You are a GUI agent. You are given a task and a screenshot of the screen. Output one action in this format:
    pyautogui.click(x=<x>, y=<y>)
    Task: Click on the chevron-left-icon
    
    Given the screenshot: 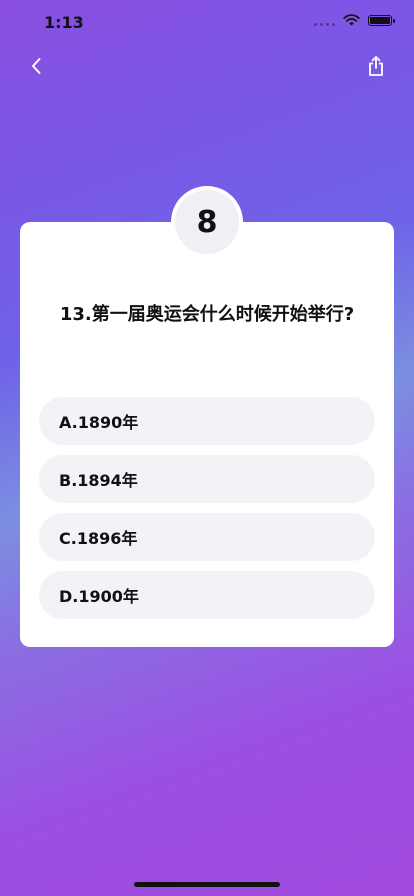 What is the action you would take?
    pyautogui.click(x=36, y=66)
    